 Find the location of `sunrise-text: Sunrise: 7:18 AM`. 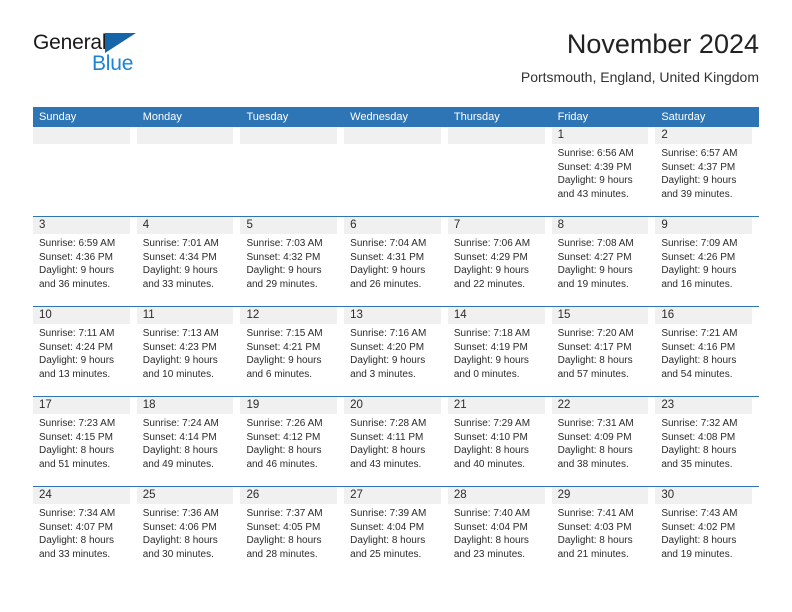

sunrise-text: Sunrise: 7:18 AM is located at coordinates (492, 333).